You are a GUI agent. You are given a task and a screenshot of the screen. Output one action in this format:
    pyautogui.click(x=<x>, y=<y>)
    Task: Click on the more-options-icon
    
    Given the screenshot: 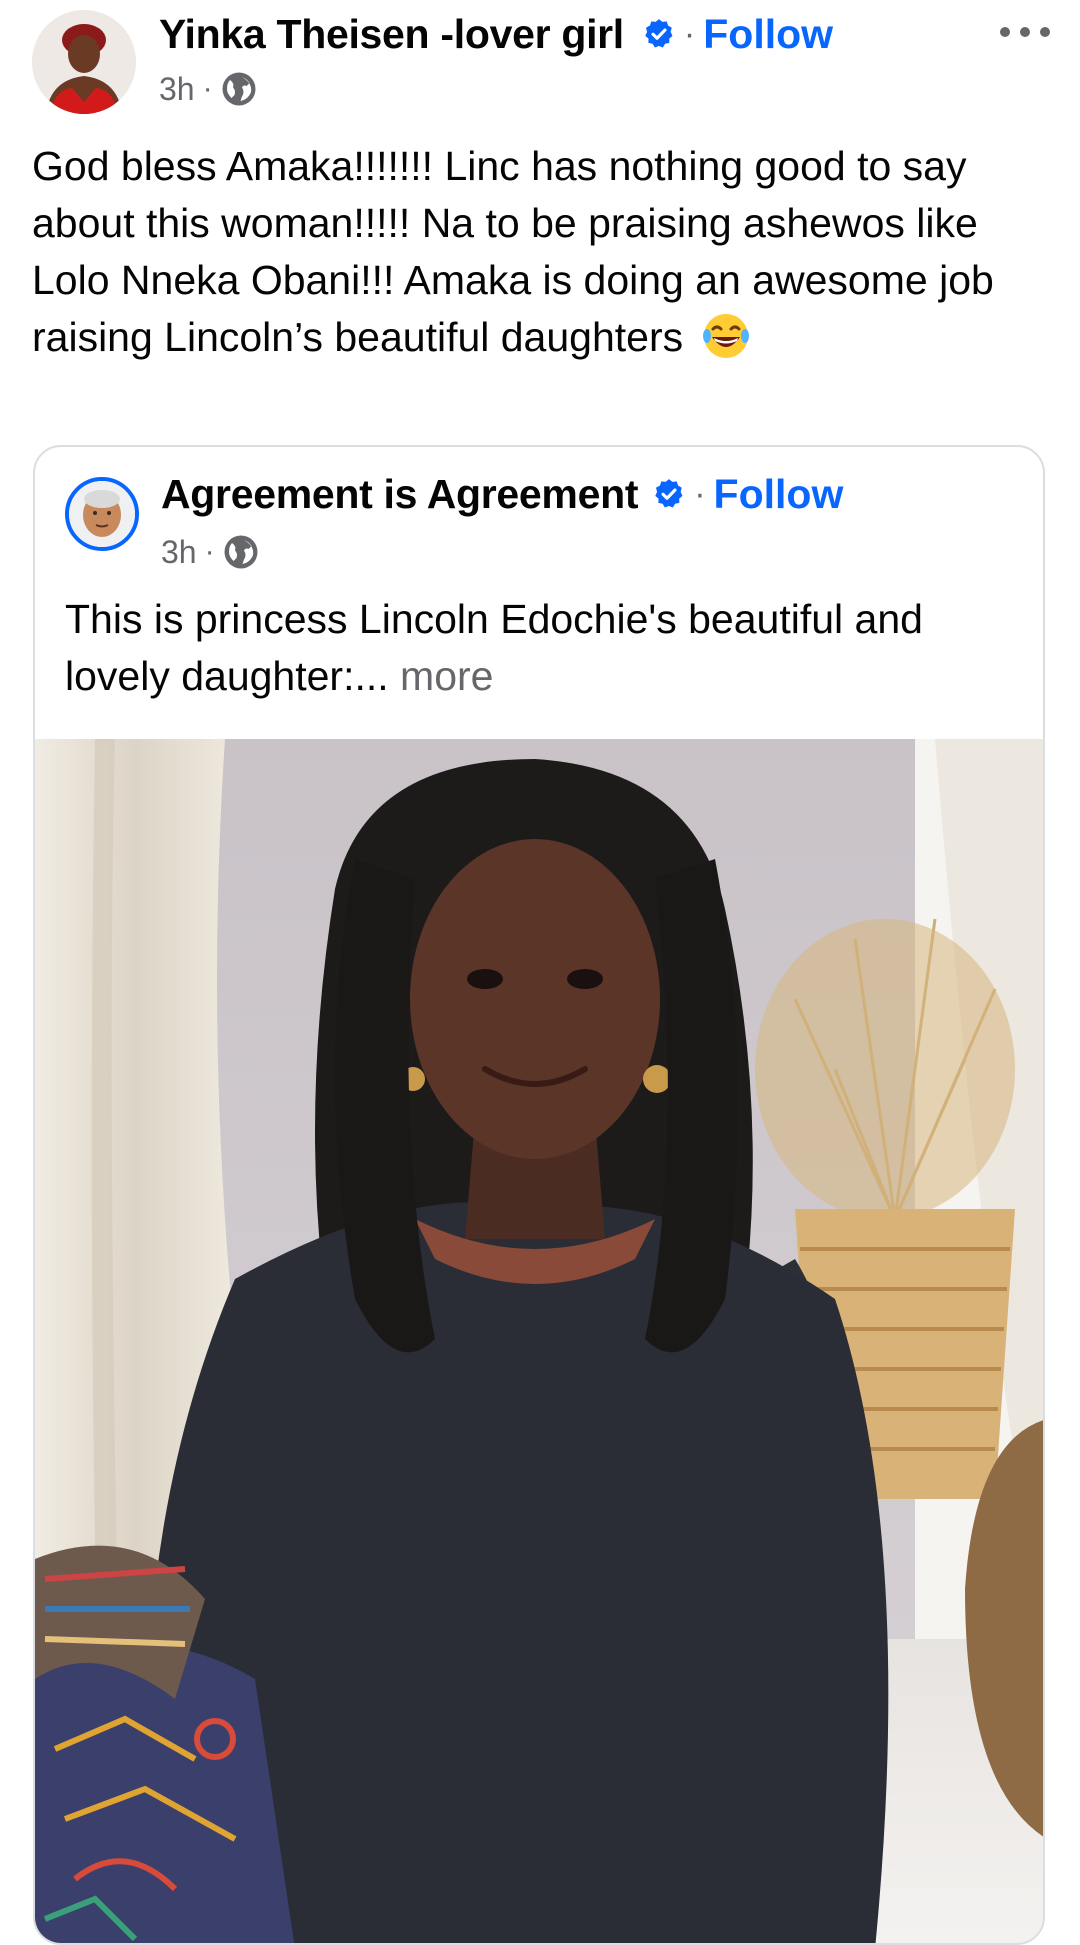 What is the action you would take?
    pyautogui.click(x=1025, y=32)
    